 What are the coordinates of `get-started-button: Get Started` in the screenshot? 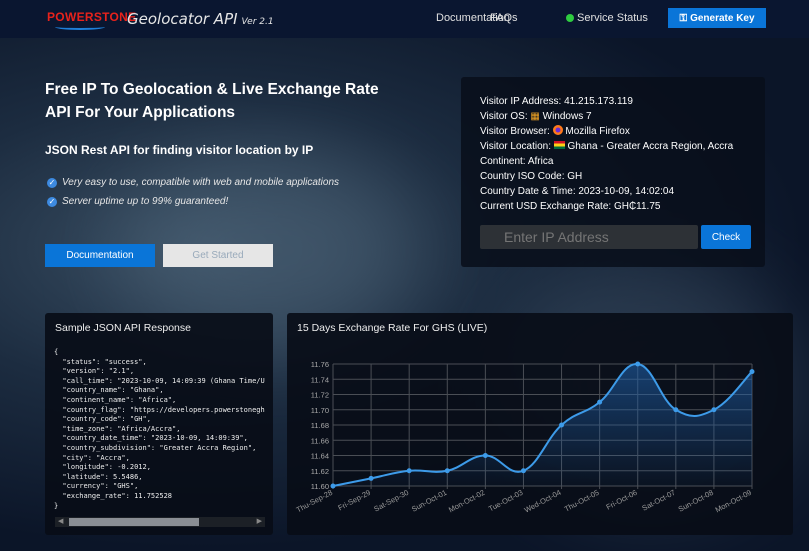 It's located at (218, 255).